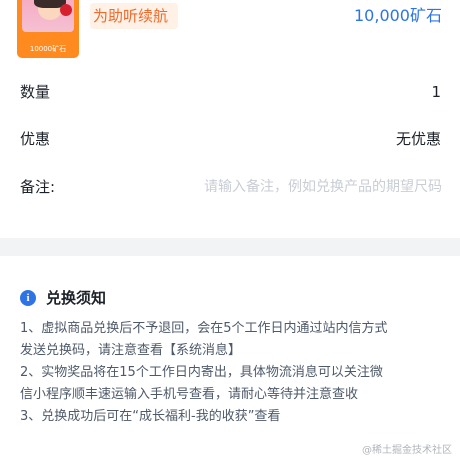 The height and width of the screenshot is (460, 460). What do you see at coordinates (300, 187) in the screenshot?
I see `remark-input` at bounding box center [300, 187].